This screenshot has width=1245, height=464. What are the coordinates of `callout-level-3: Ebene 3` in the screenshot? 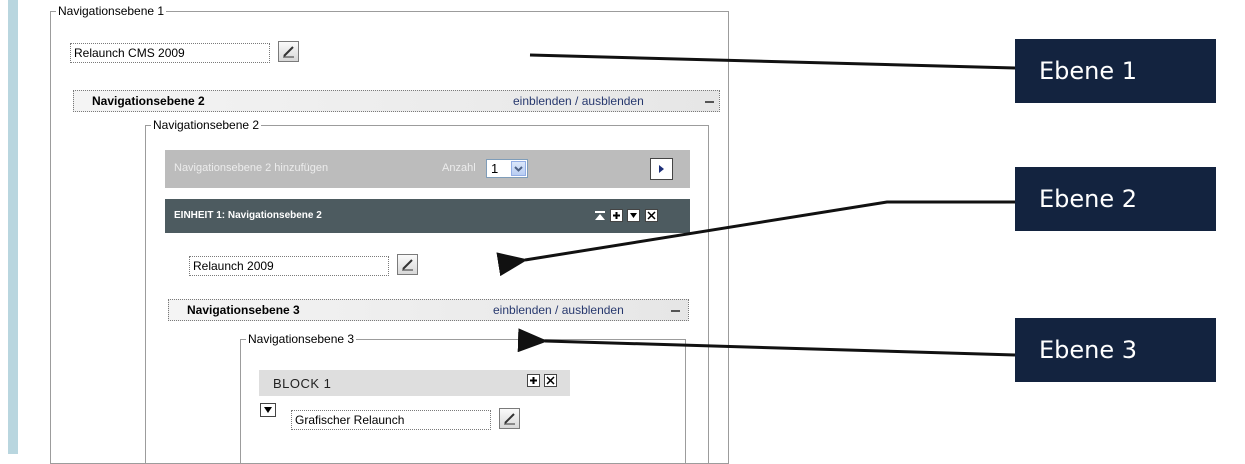 It's located at (1115, 350).